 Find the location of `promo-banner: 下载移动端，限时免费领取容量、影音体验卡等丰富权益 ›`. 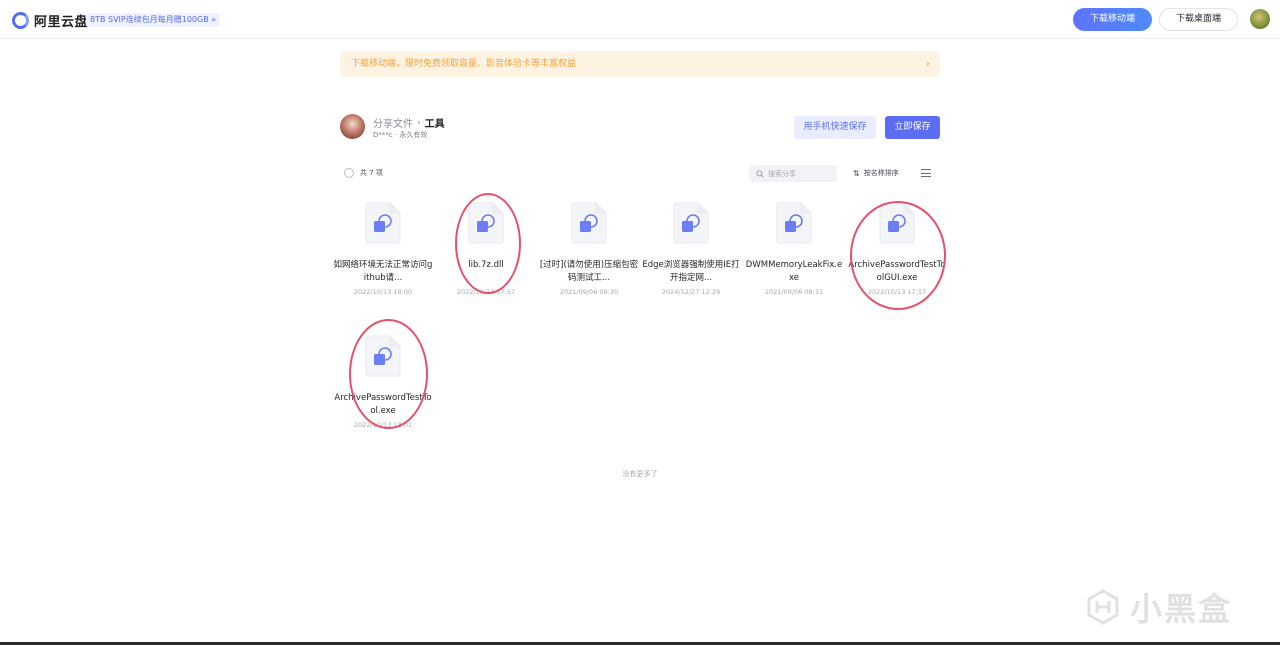

promo-banner: 下载移动端，限时免费领取容量、影音体验卡等丰富权益 › is located at coordinates (640, 64).